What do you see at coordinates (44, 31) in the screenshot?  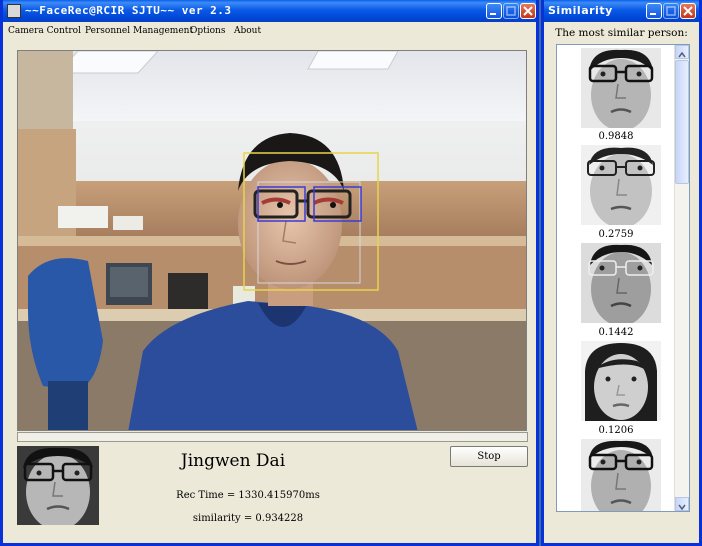 I see `menu-camera-control: Camera Control` at bounding box center [44, 31].